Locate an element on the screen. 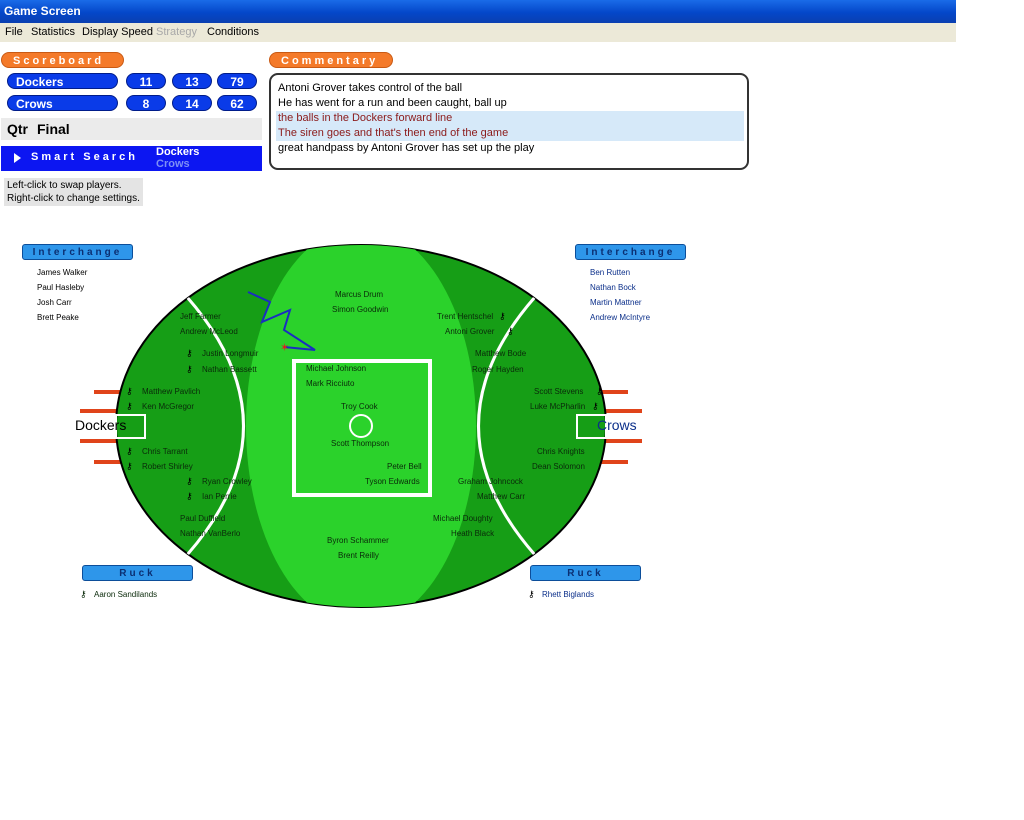  field-player: Roger Hayden is located at coordinates (498, 369).